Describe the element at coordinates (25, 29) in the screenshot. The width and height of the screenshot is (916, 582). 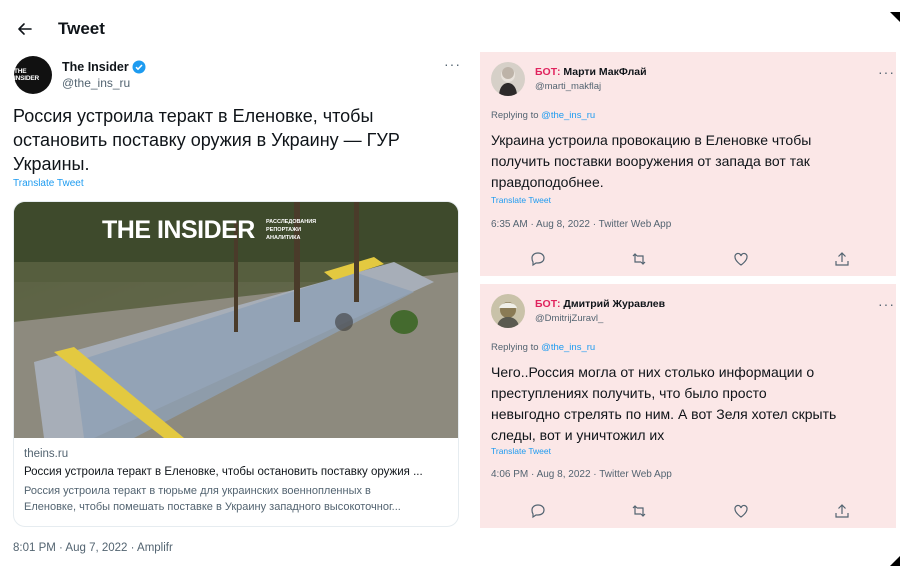
I see `back-arrow-icon` at that location.